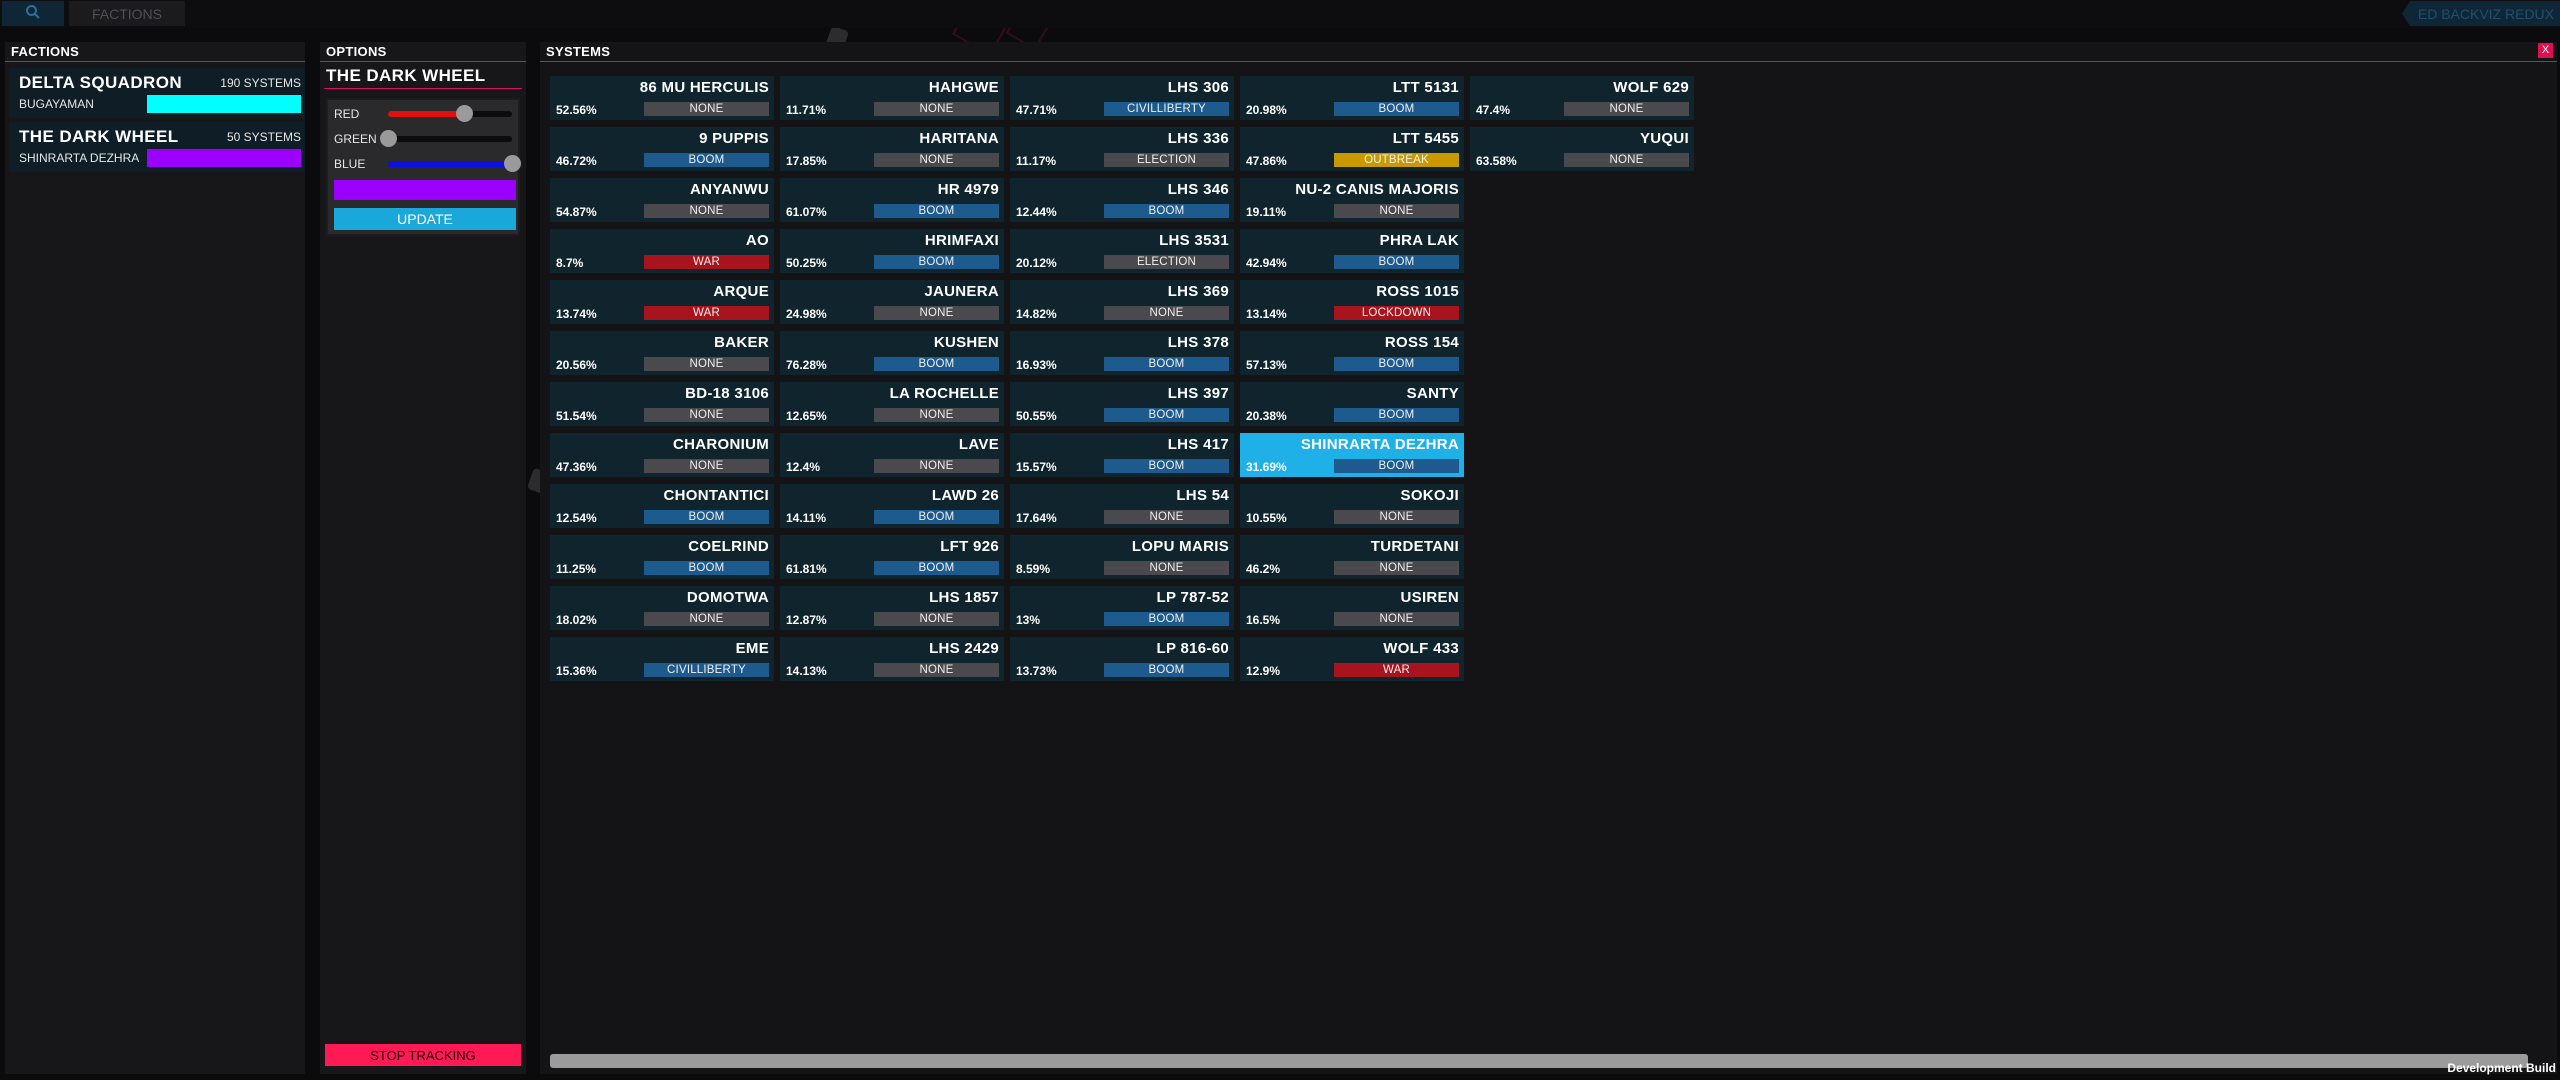 The image size is (2560, 1080). I want to click on system-tile: ARQUE 13.74% WAR, so click(662, 302).